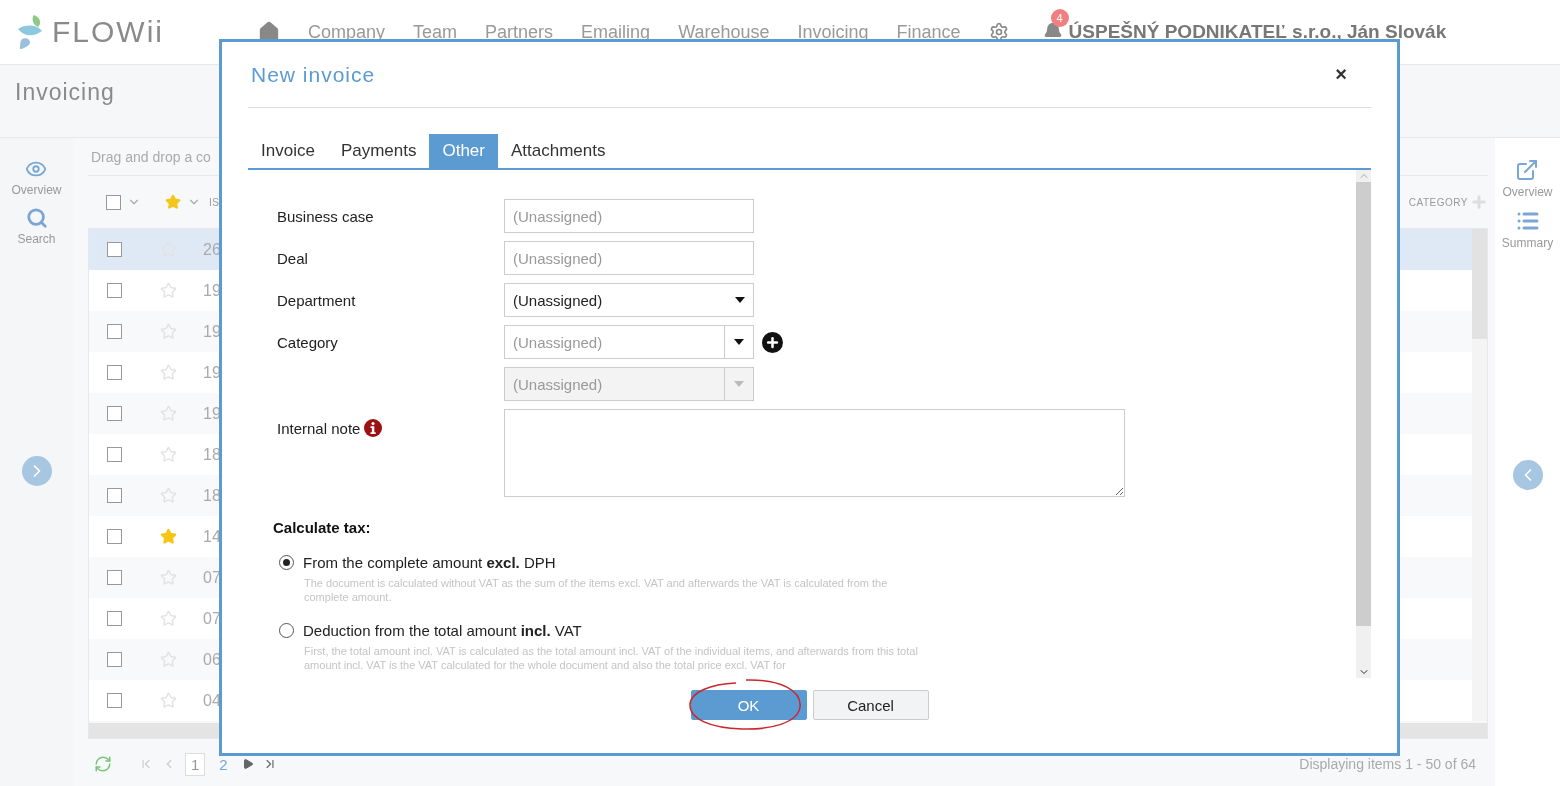 The height and width of the screenshot is (786, 1560). Describe the element at coordinates (1527, 475) in the screenshot. I see `collapse-button` at that location.